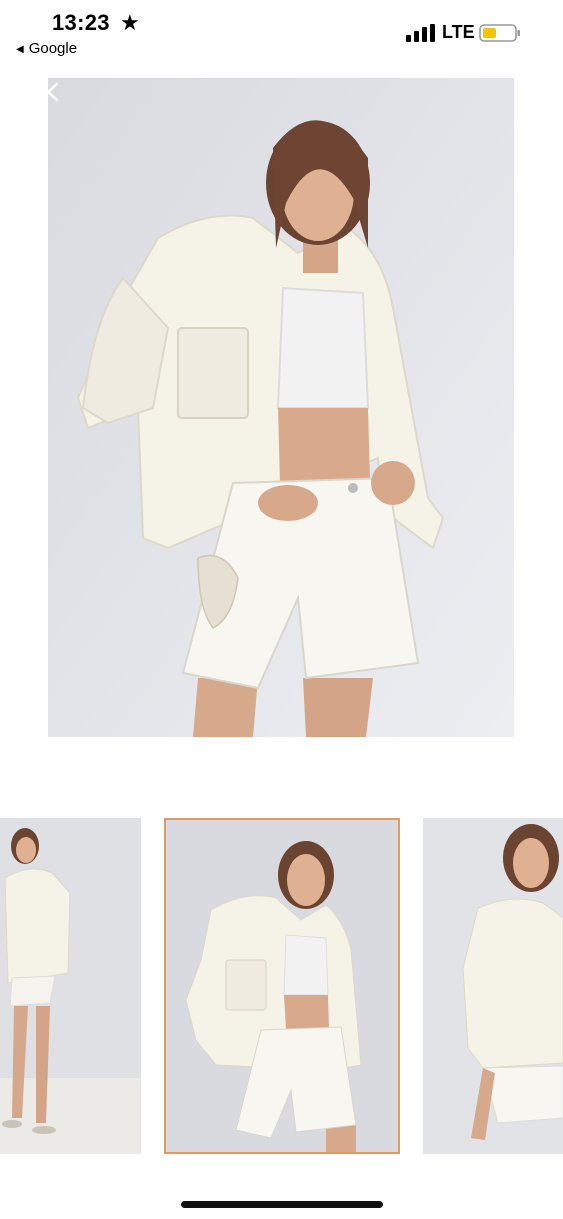  What do you see at coordinates (130, 22) in the screenshot?
I see `star-icon: ★` at bounding box center [130, 22].